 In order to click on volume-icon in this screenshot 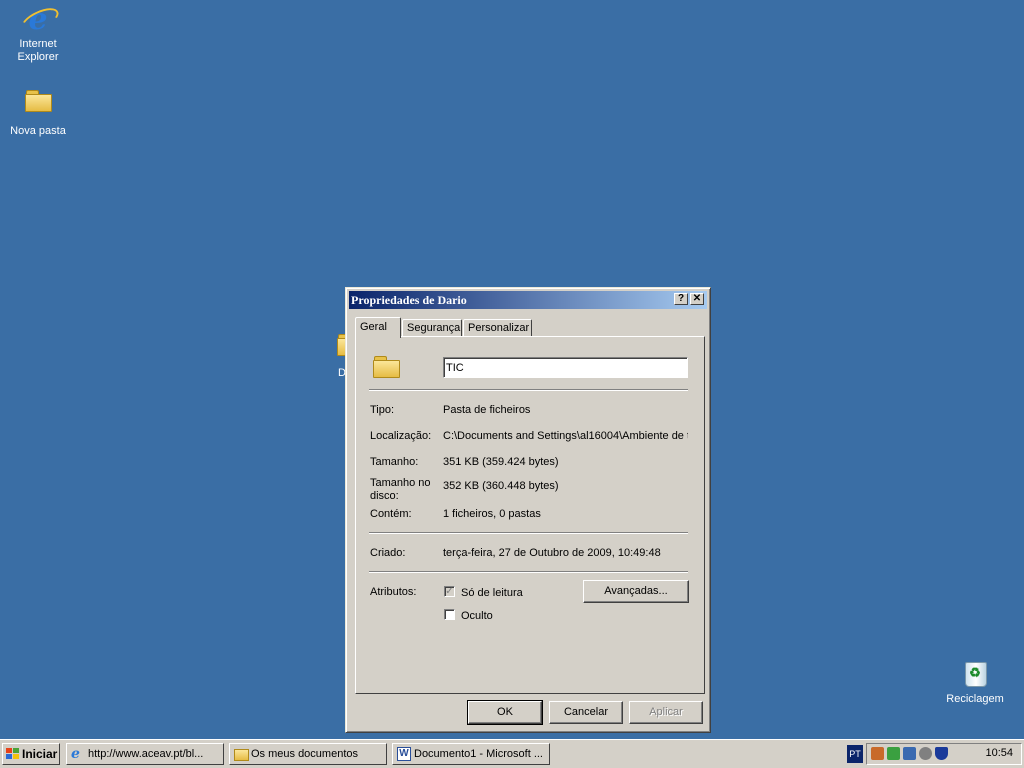, I will do `click(925, 753)`.